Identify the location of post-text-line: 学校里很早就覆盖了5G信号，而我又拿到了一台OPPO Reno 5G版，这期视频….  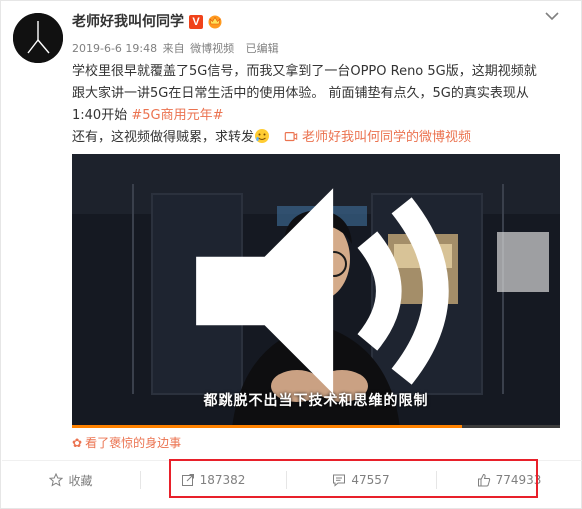
(304, 71).